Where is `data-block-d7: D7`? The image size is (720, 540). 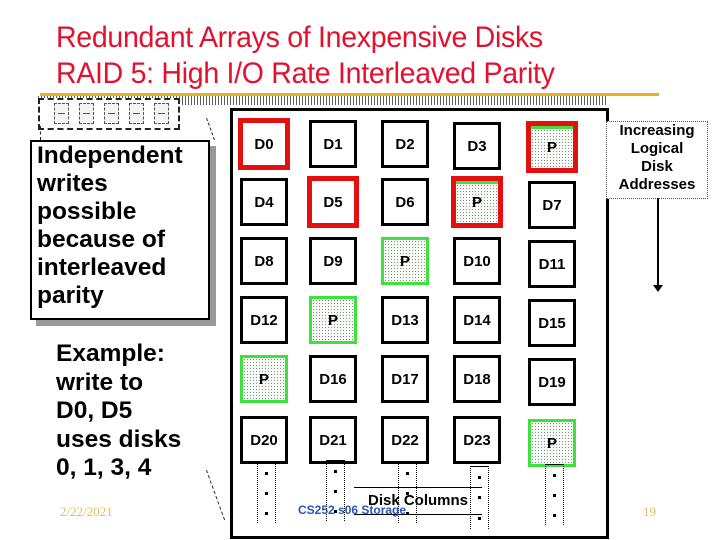 data-block-d7: D7 is located at coordinates (552, 205).